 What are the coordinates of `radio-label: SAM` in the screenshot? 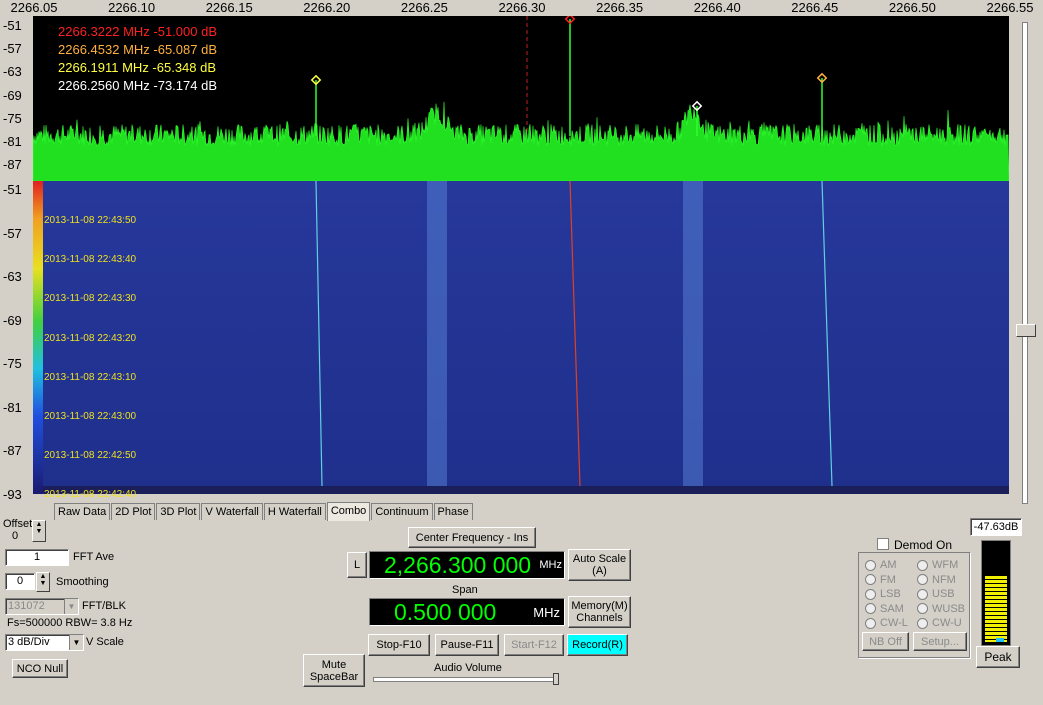 It's located at (892, 608).